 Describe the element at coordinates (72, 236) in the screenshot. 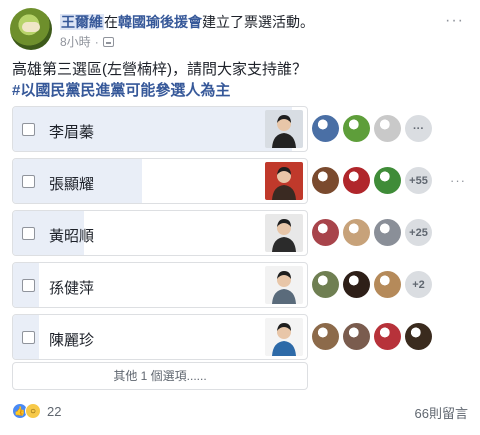

I see `option-label: 黃昭順` at that location.